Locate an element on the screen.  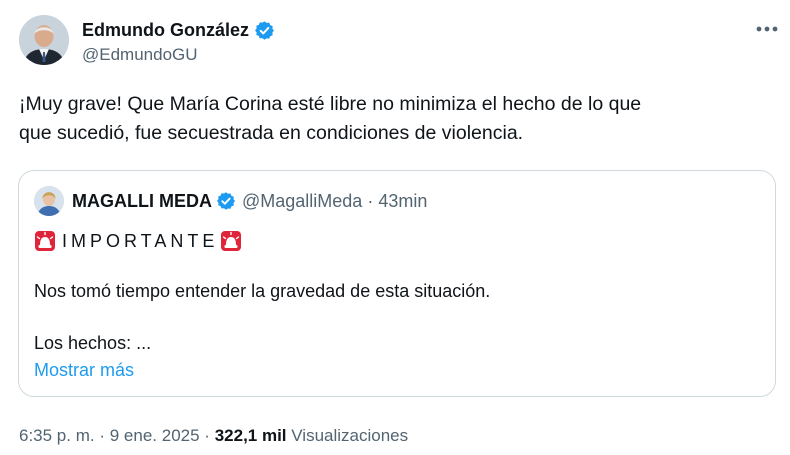
author-avatar is located at coordinates (44, 40).